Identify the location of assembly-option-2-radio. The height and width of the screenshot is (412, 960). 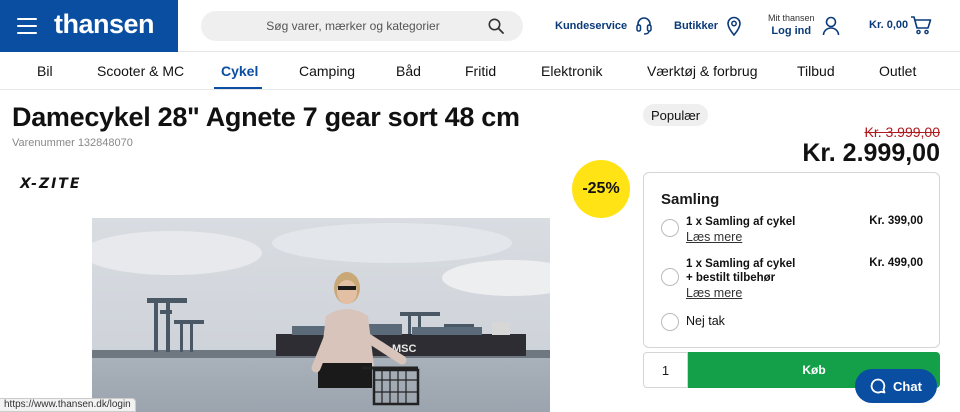
(670, 277).